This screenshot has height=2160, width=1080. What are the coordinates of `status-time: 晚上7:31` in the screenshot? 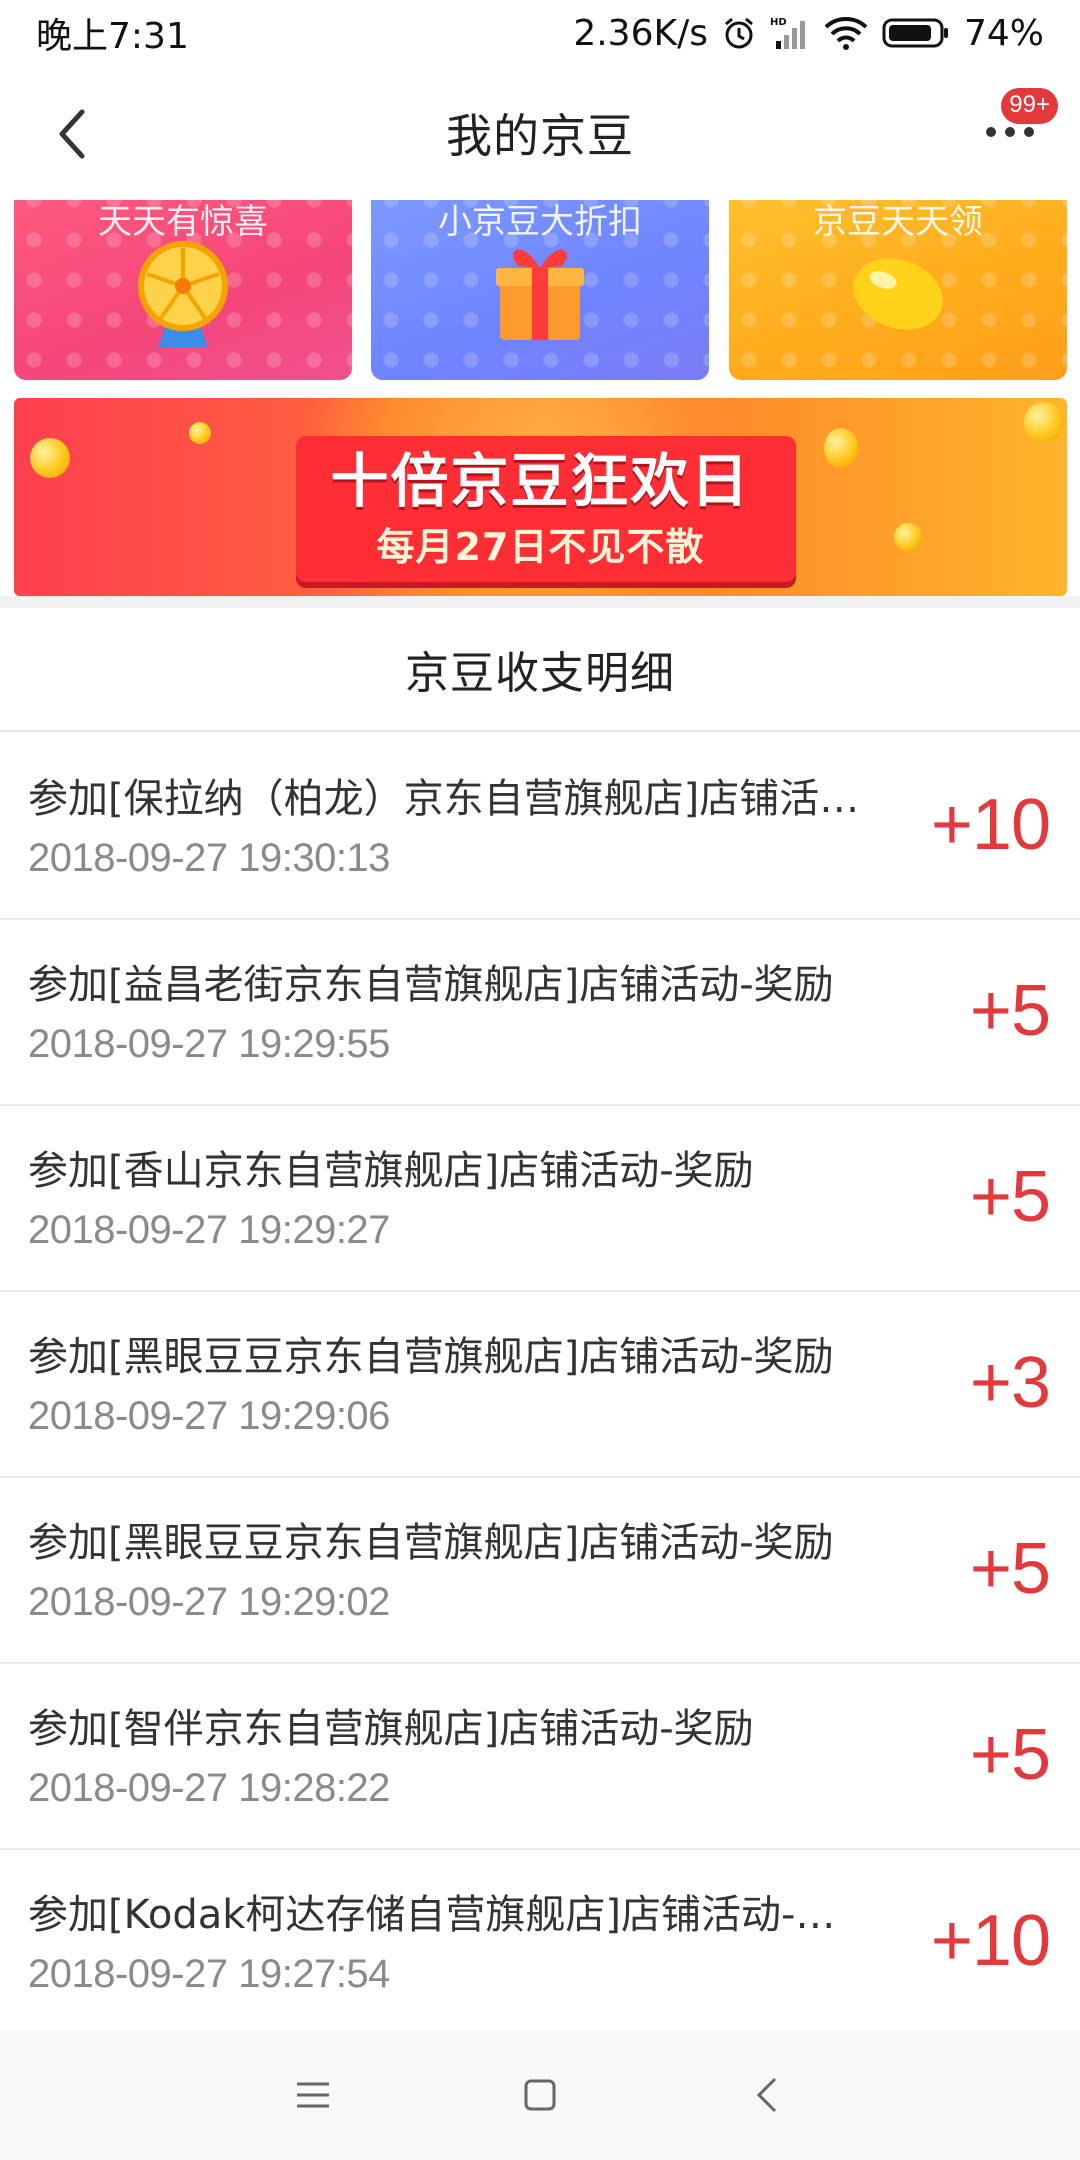 It's located at (112, 36).